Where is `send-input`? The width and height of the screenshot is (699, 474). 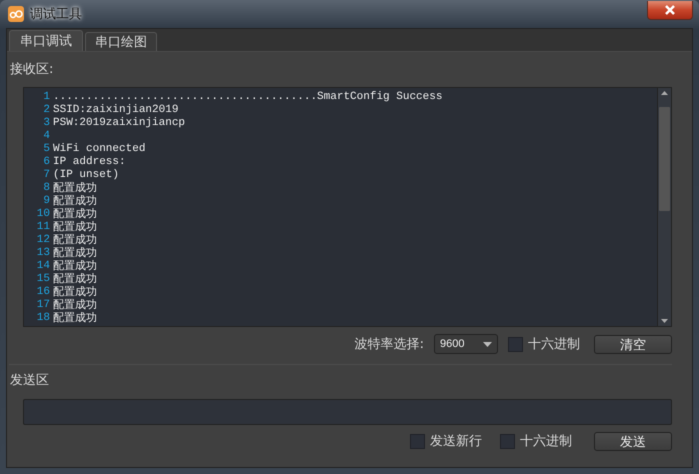 send-input is located at coordinates (347, 412).